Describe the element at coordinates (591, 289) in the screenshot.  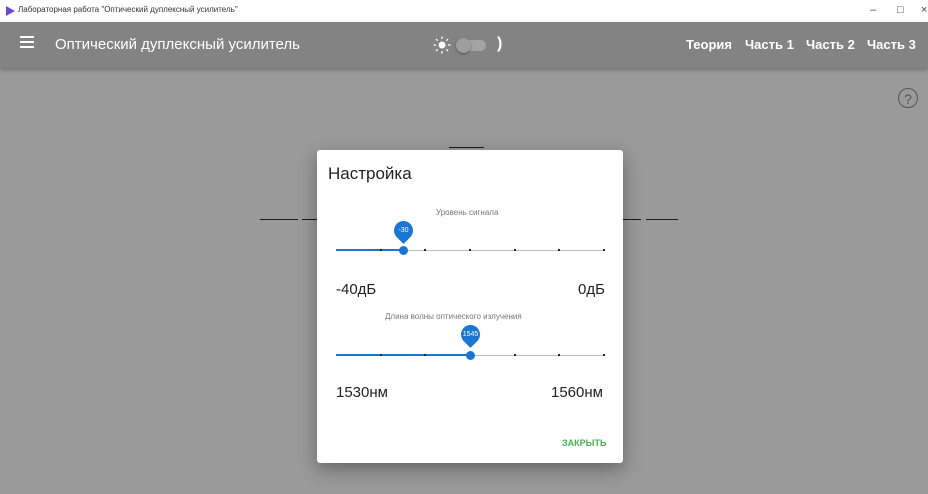
I see `signal-max-label: 0дБ` at that location.